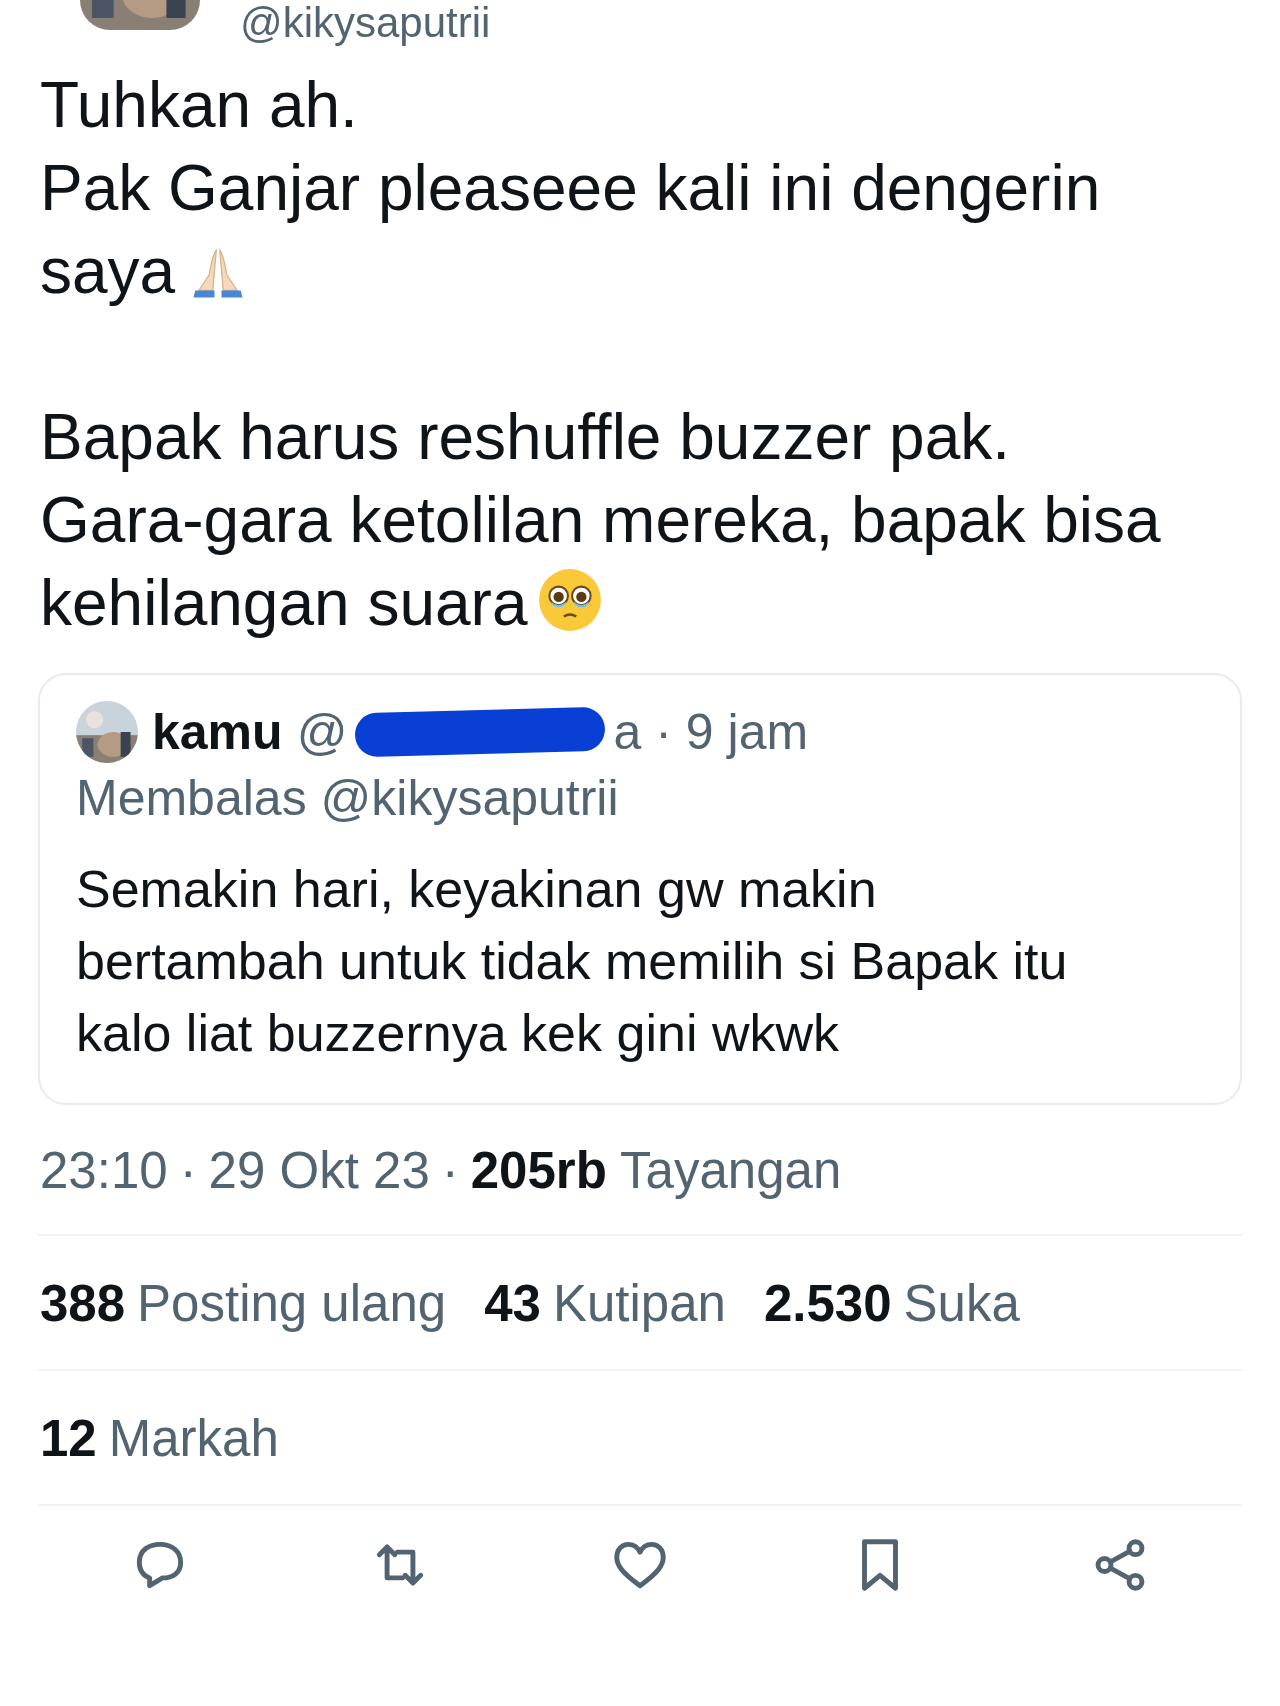 The width and height of the screenshot is (1280, 1706). Describe the element at coordinates (284, 603) in the screenshot. I see `tweet-text: kehilangan suara` at that location.